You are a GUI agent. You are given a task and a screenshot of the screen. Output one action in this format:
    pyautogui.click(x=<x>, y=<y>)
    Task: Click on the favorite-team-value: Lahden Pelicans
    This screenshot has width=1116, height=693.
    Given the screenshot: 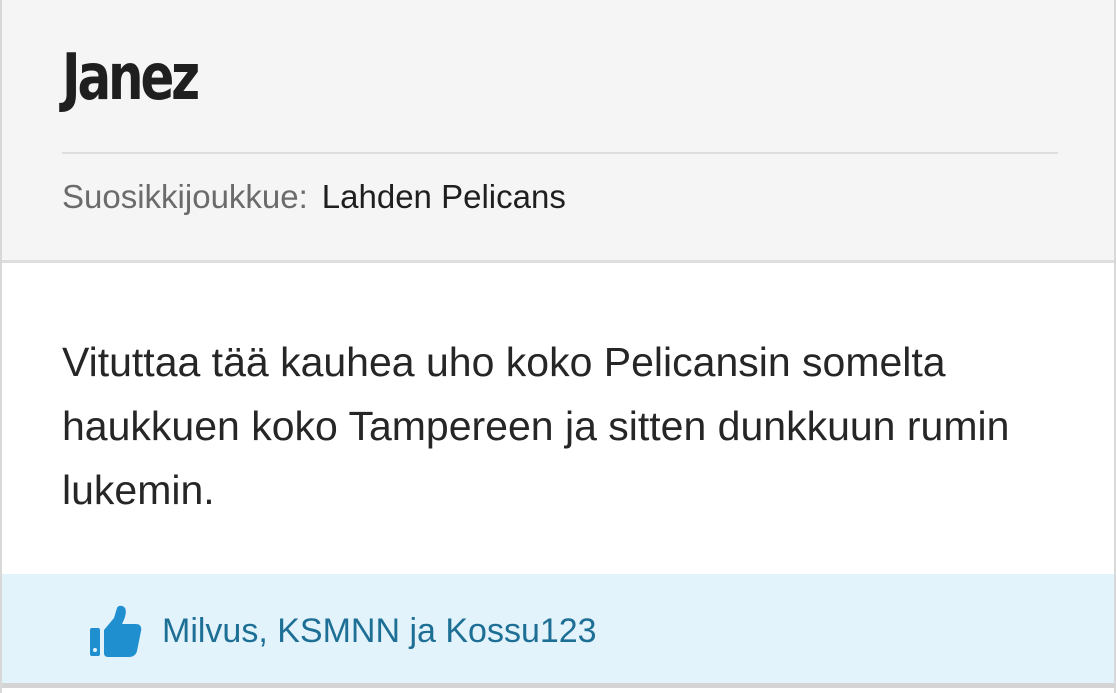 What is the action you would take?
    pyautogui.click(x=443, y=196)
    